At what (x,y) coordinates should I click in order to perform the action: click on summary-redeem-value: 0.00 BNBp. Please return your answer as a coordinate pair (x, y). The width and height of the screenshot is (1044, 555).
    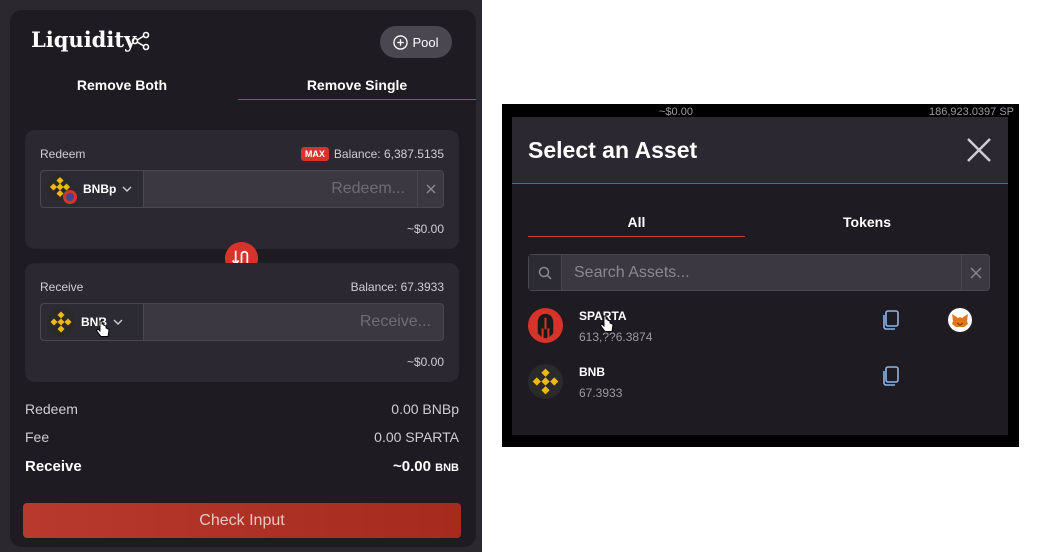
    Looking at the image, I should click on (425, 409).